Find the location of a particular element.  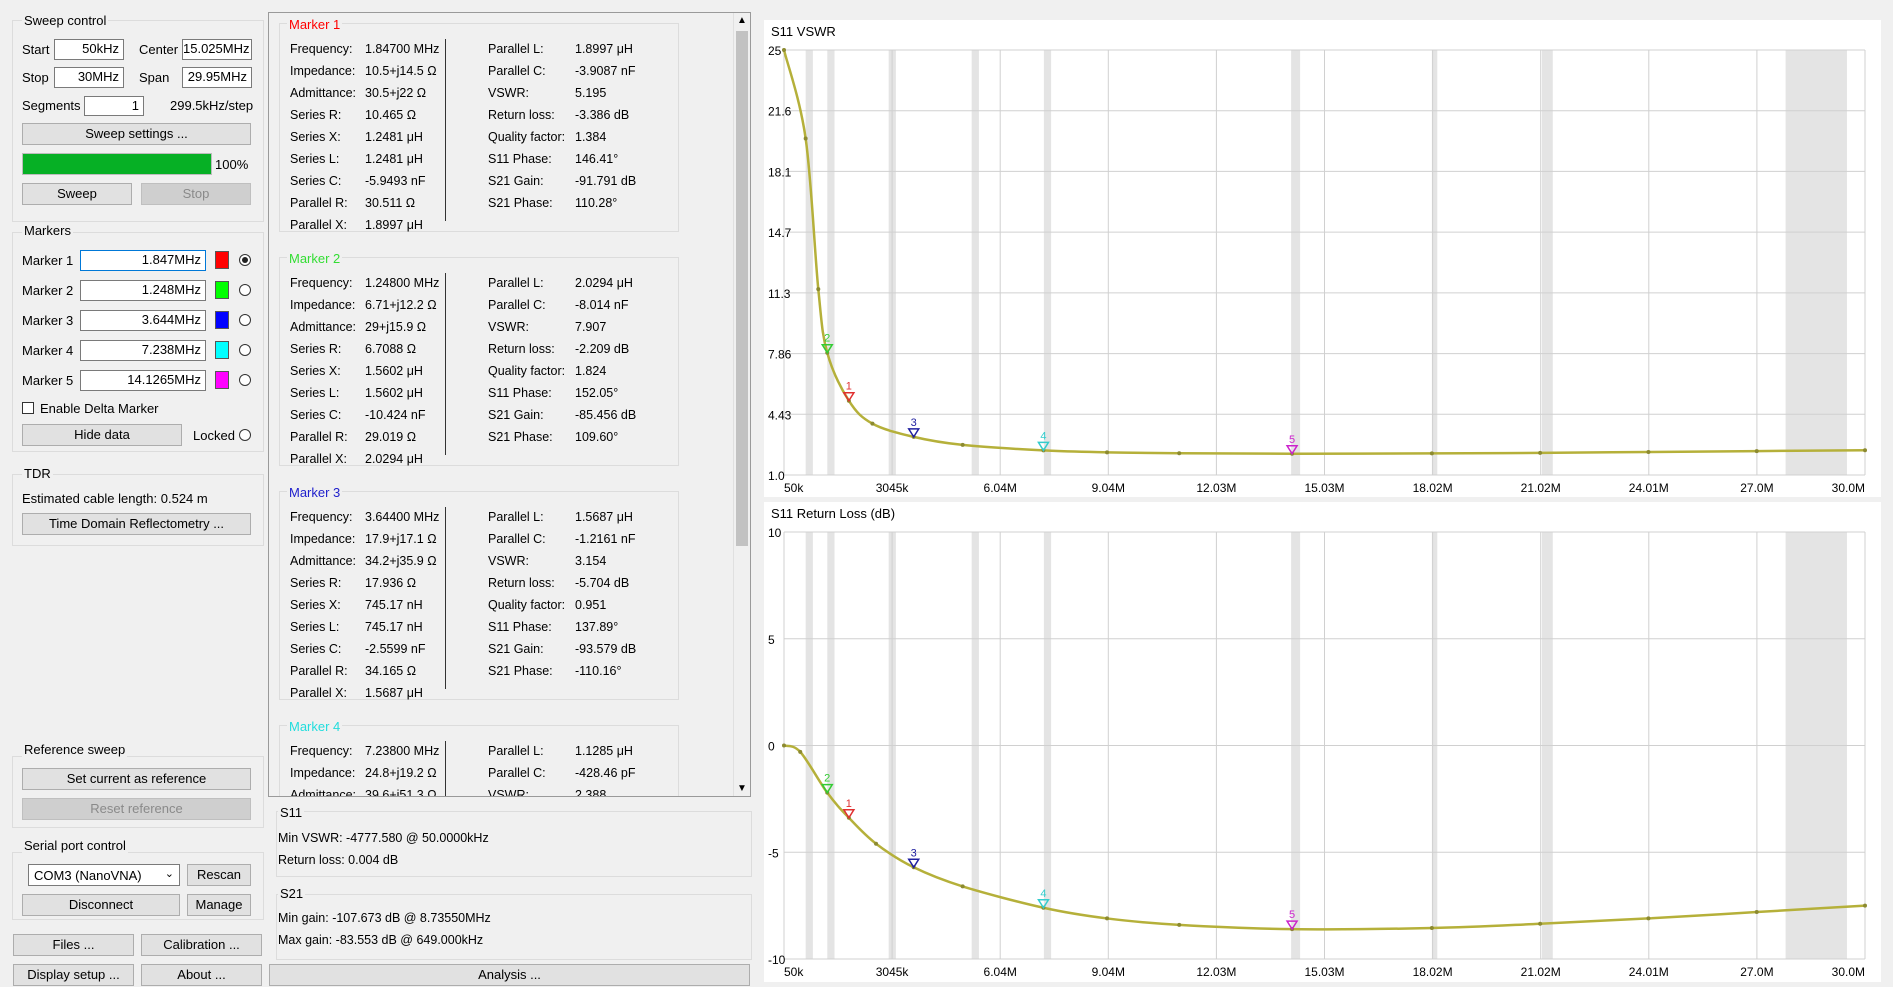

marker-data-label: Frequency: is located at coordinates (321, 49).